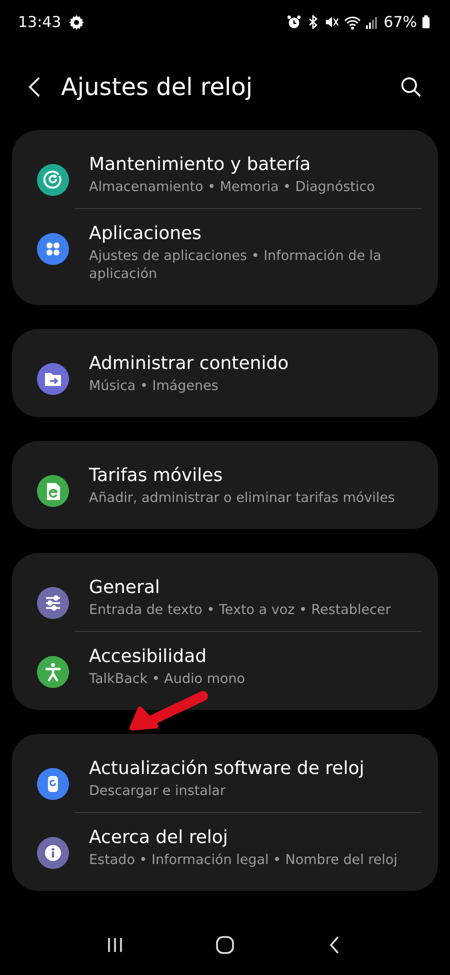 The width and height of the screenshot is (450, 975). Describe the element at coordinates (426, 22) in the screenshot. I see `battery-icon` at that location.